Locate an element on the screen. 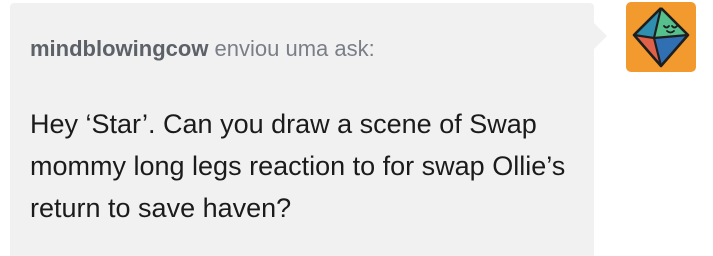 The width and height of the screenshot is (713, 256). ask-action-text: enviou uma ask: is located at coordinates (291, 48).